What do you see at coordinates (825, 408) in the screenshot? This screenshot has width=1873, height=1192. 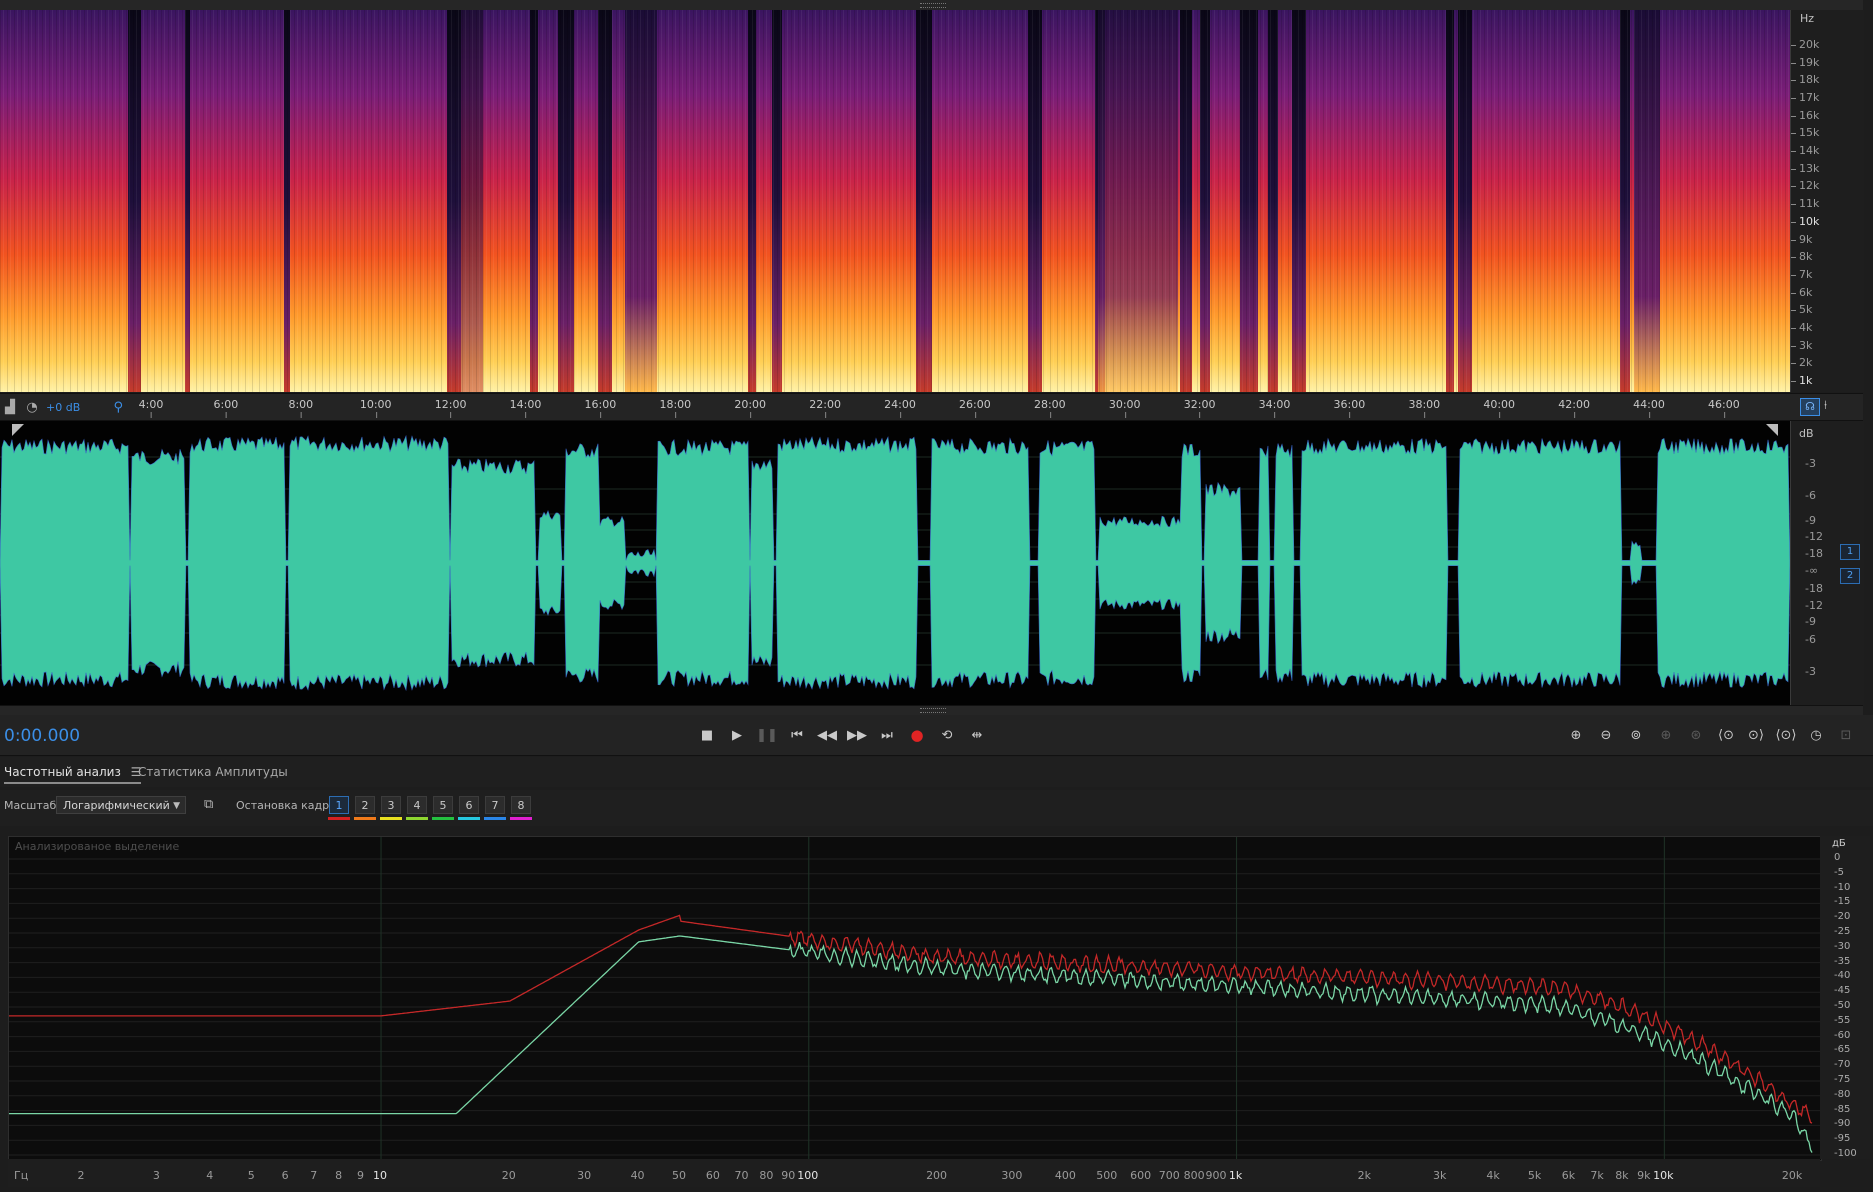 I see `timeline-tick: 22:00` at bounding box center [825, 408].